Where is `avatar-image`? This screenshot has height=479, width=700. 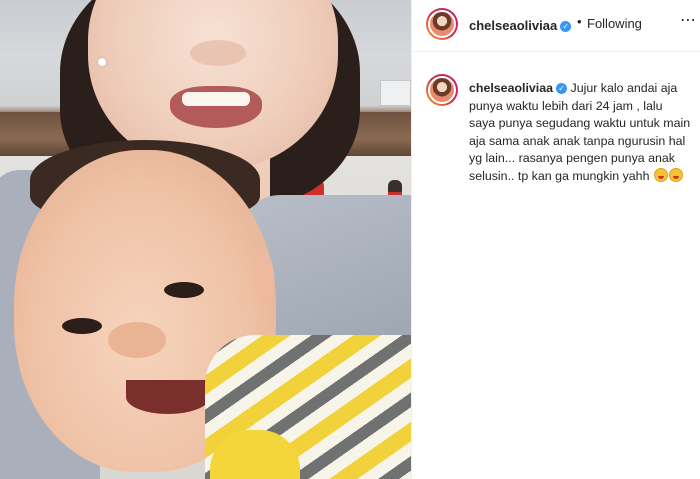
avatar-image is located at coordinates (442, 24).